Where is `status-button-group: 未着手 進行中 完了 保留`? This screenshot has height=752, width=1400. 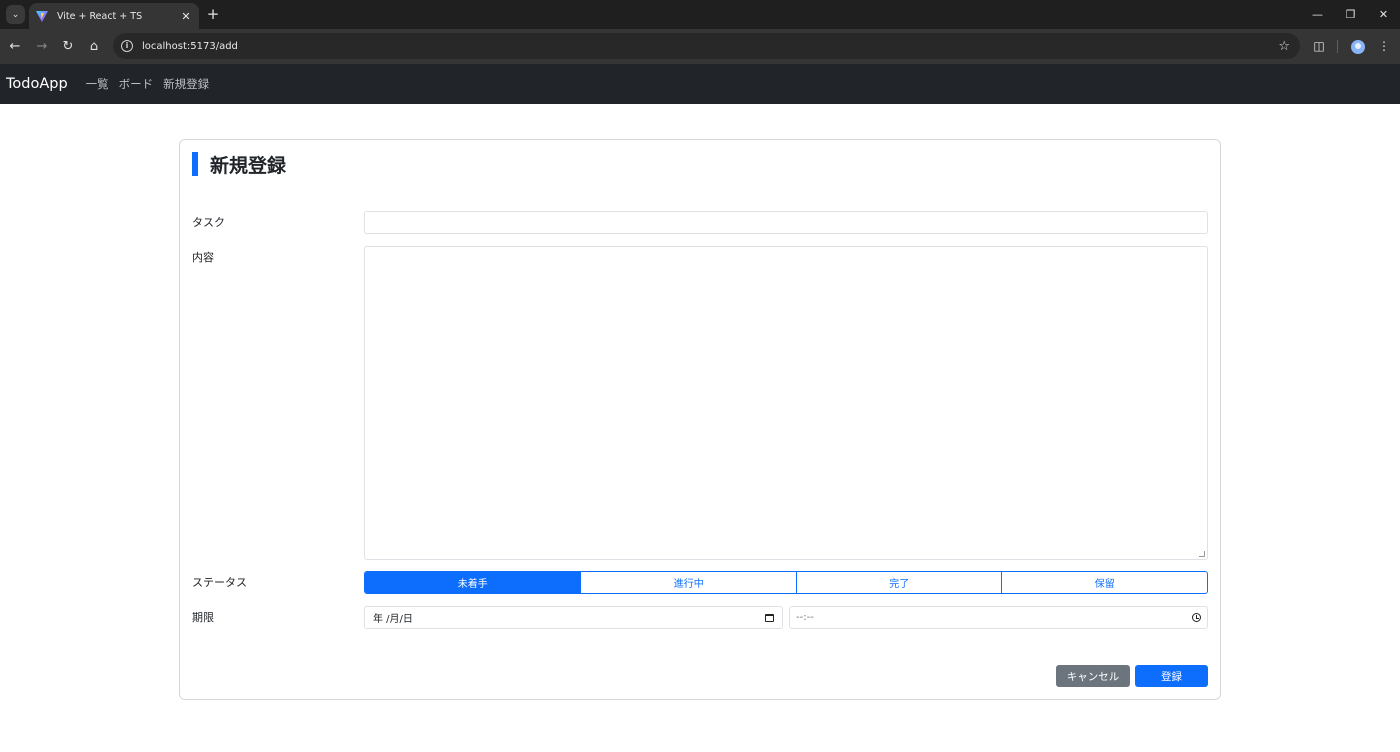
status-button-group: 未着手 進行中 完了 保留 is located at coordinates (786, 582).